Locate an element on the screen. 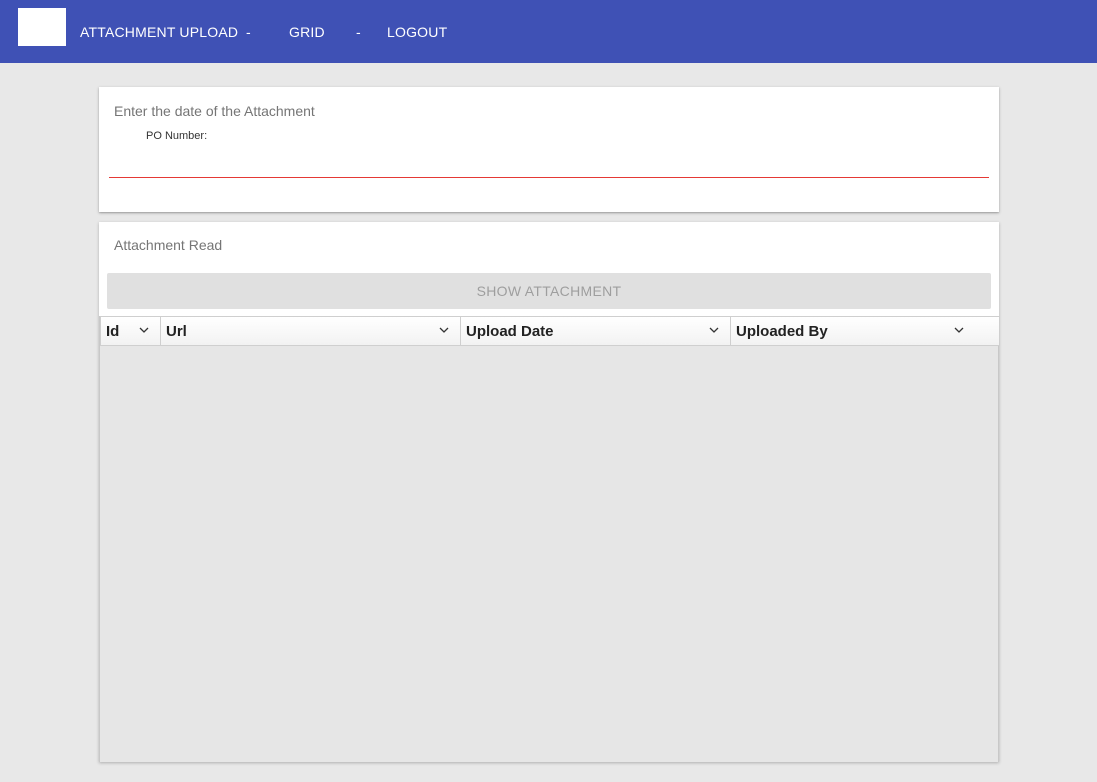  grid-header: Id Url Upload Date Uploaded By is located at coordinates (550, 331).